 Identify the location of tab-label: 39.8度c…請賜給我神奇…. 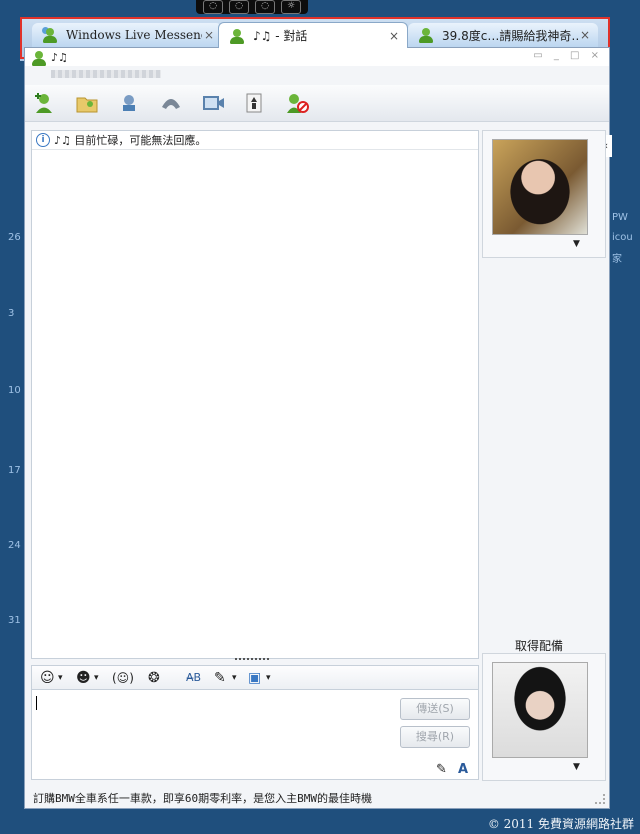
(510, 35).